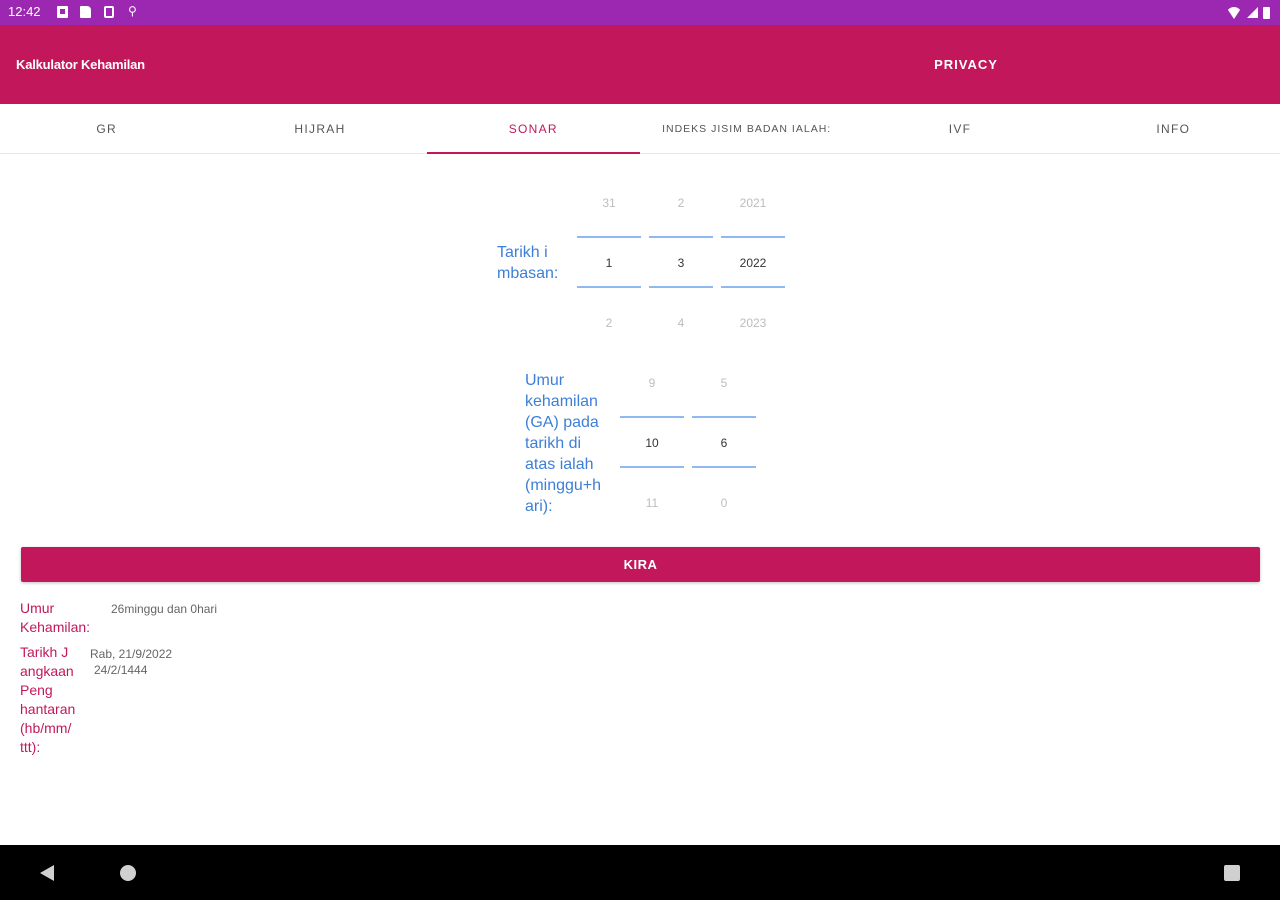 The width and height of the screenshot is (1280, 900). Describe the element at coordinates (80, 64) in the screenshot. I see `app-title: Kalkulator Kehamilan` at that location.